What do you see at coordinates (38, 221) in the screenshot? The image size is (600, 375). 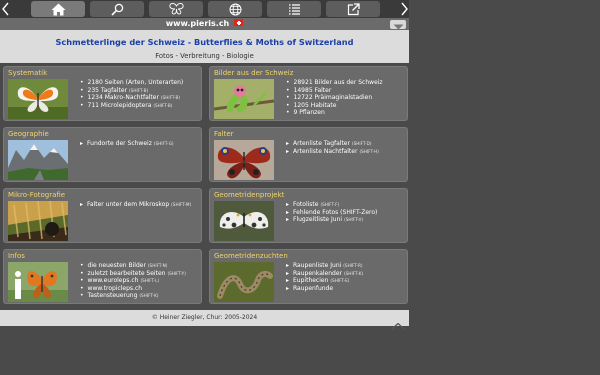 I see `wing-scales-micro-image` at bounding box center [38, 221].